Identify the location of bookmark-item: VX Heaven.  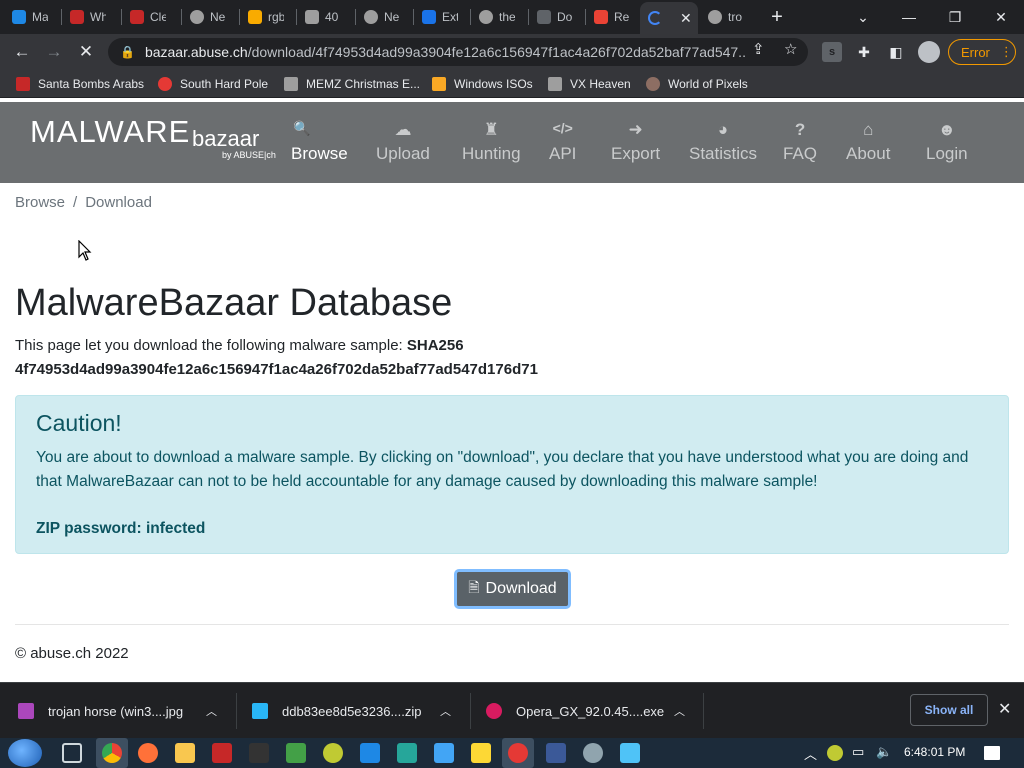
(589, 84).